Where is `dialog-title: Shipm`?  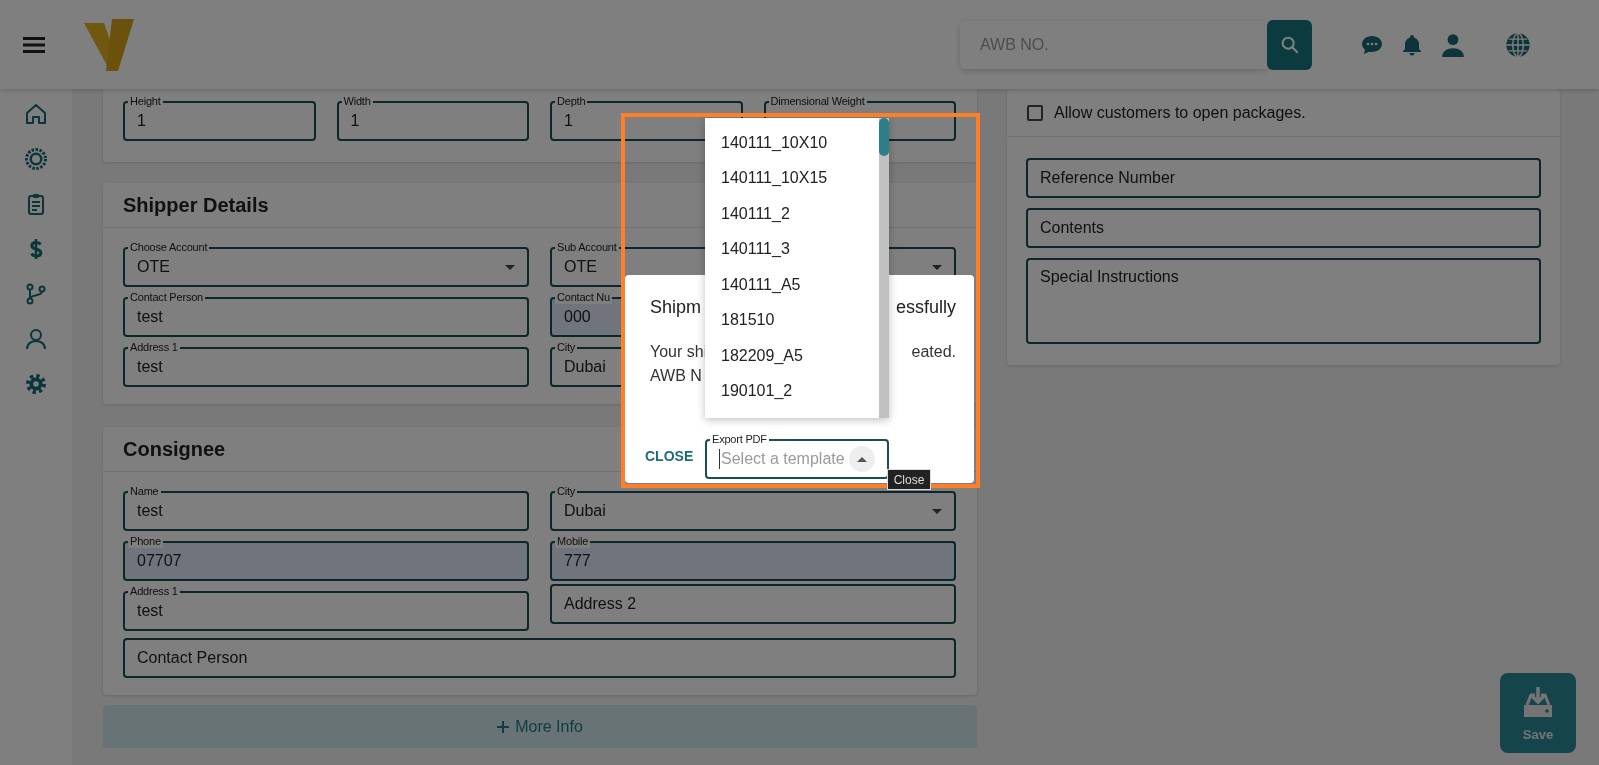 dialog-title: Shipm is located at coordinates (676, 307).